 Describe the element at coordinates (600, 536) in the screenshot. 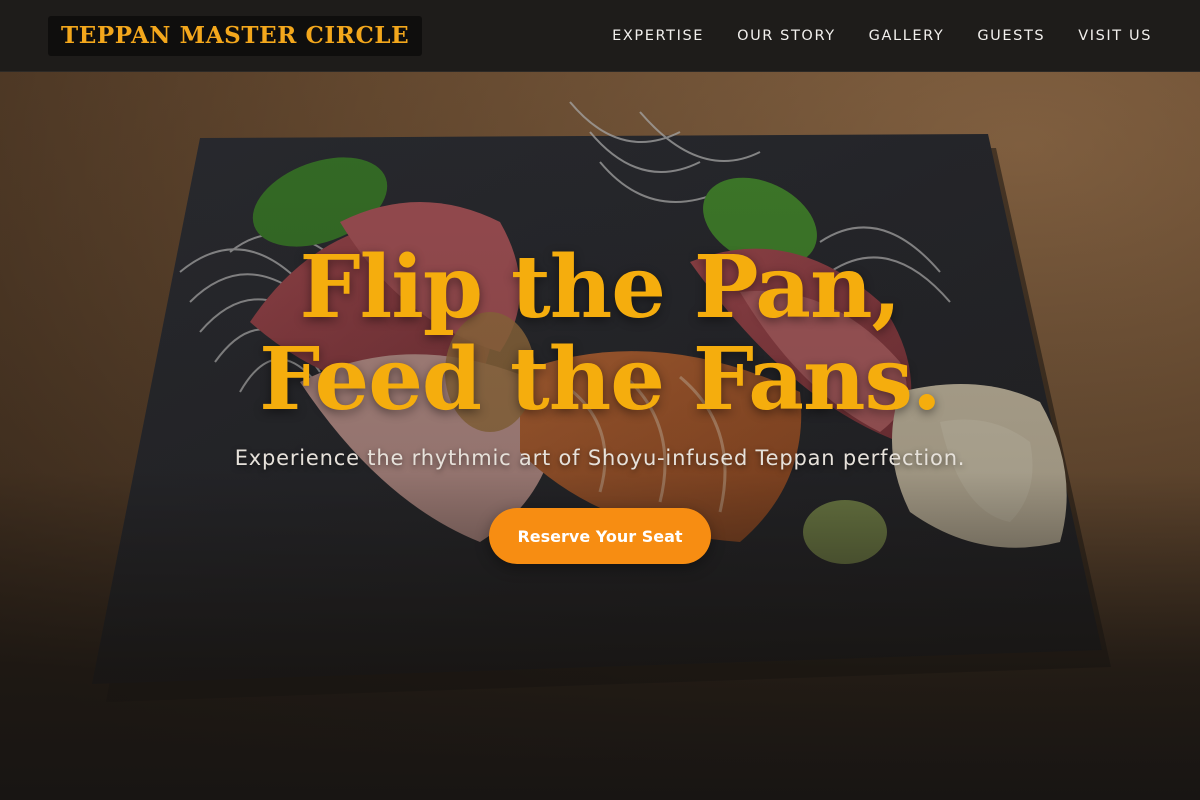

I see `reserve-seat-button: Reserve Your Seat` at that location.